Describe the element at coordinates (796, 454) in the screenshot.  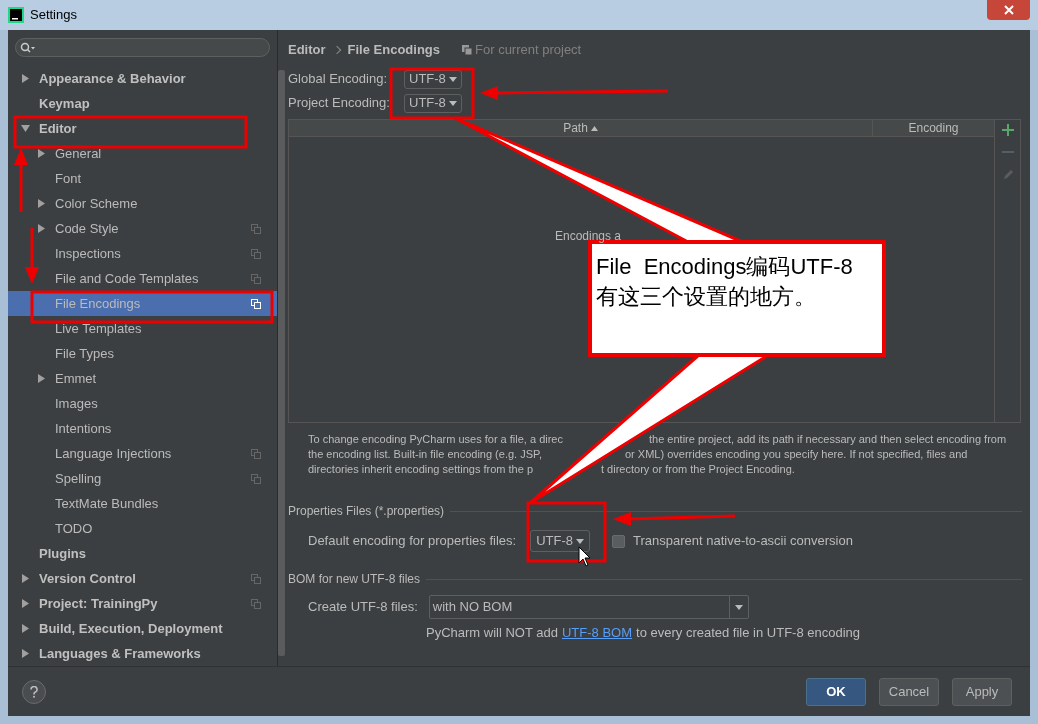
I see `description-text: or XML) overrides encoding you specify here. If not specified, files and` at that location.